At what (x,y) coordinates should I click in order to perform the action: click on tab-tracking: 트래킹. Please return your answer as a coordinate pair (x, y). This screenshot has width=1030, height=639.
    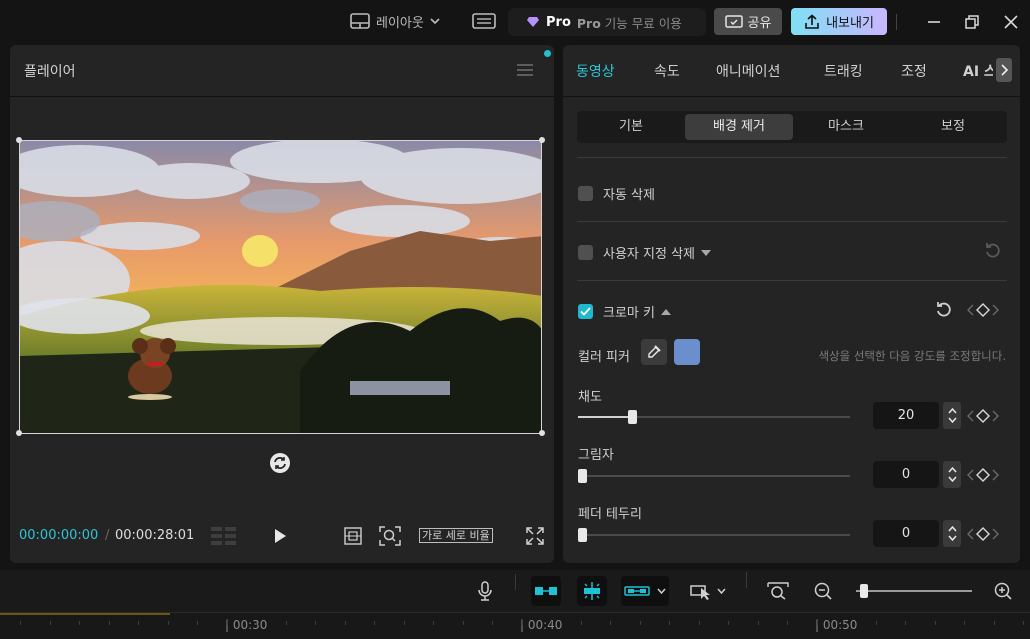
    Looking at the image, I should click on (843, 71).